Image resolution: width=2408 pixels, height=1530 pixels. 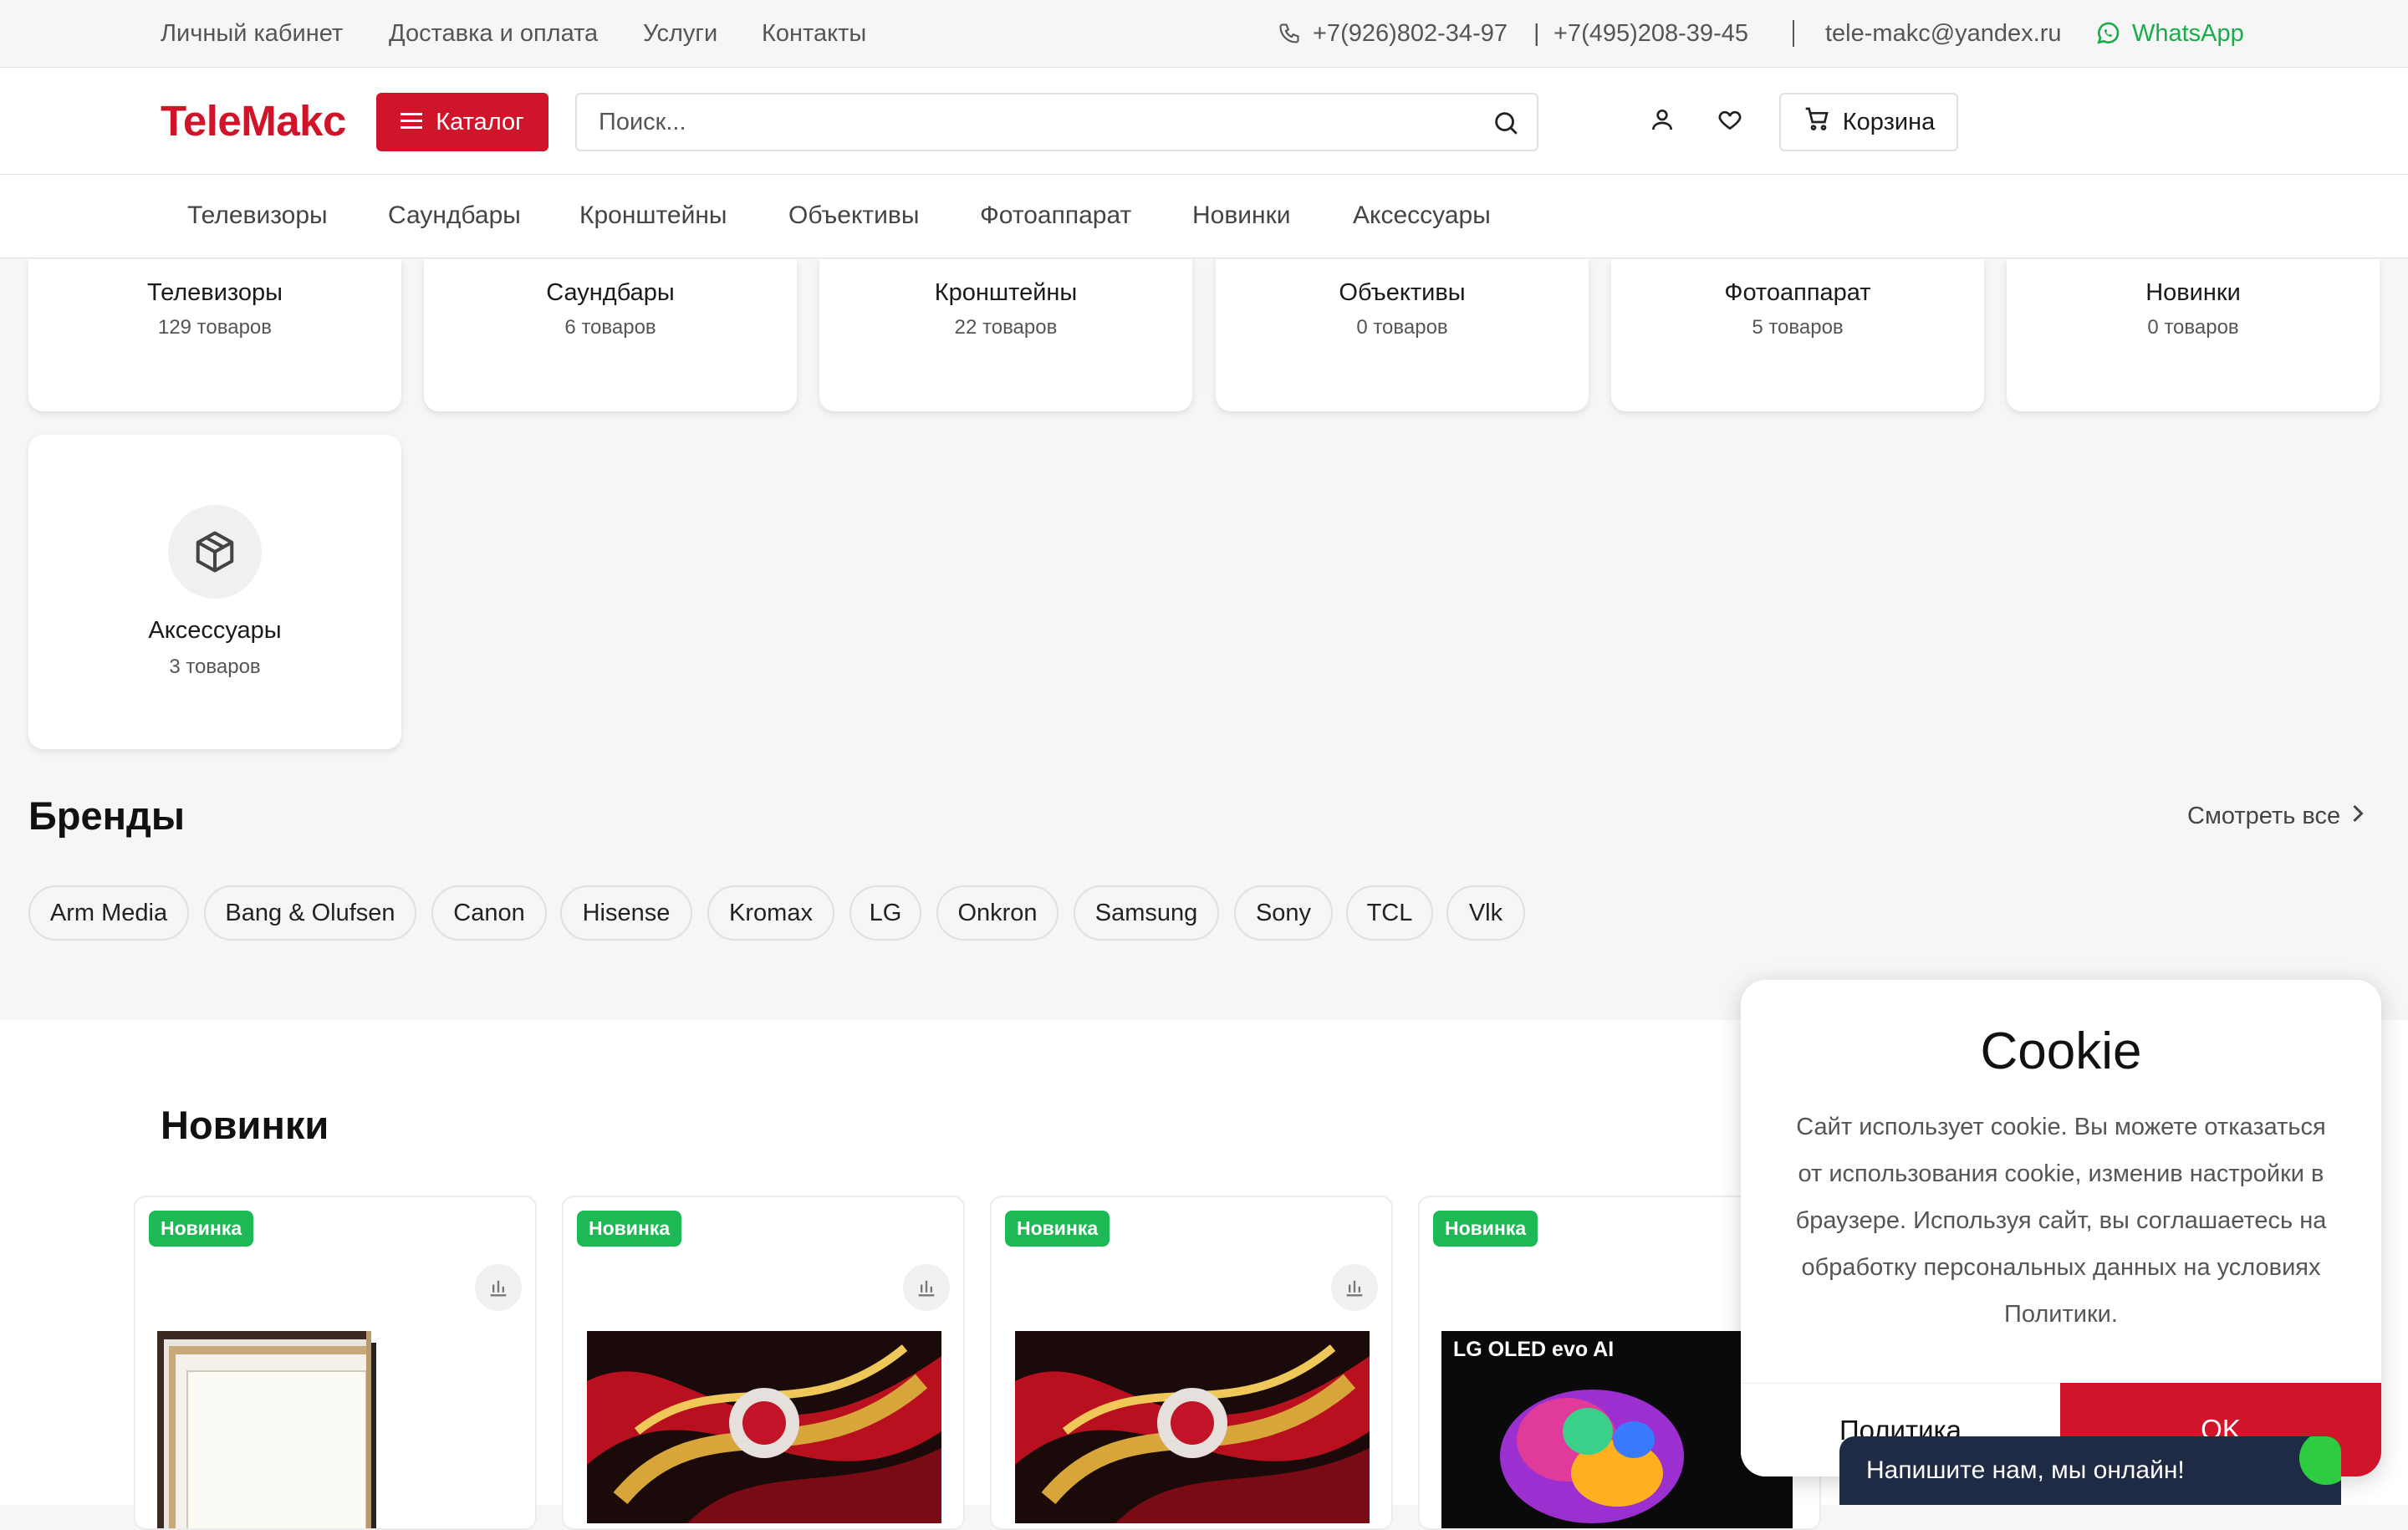 I want to click on brand-chip: Arm Media, so click(x=108, y=913).